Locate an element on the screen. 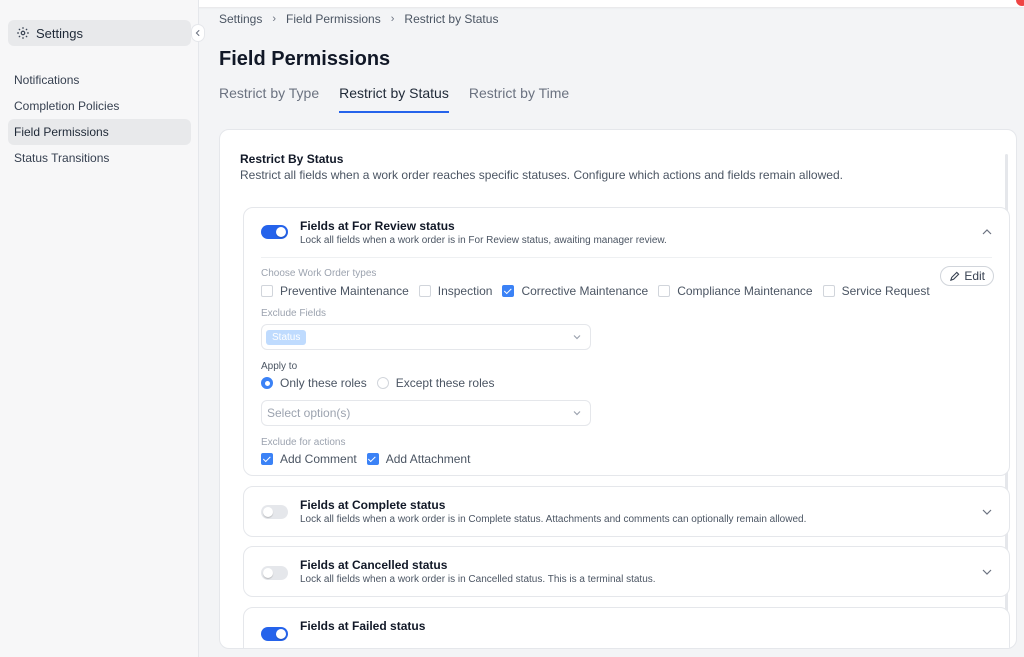  sidebar-header-label: Settings is located at coordinates (59, 33).